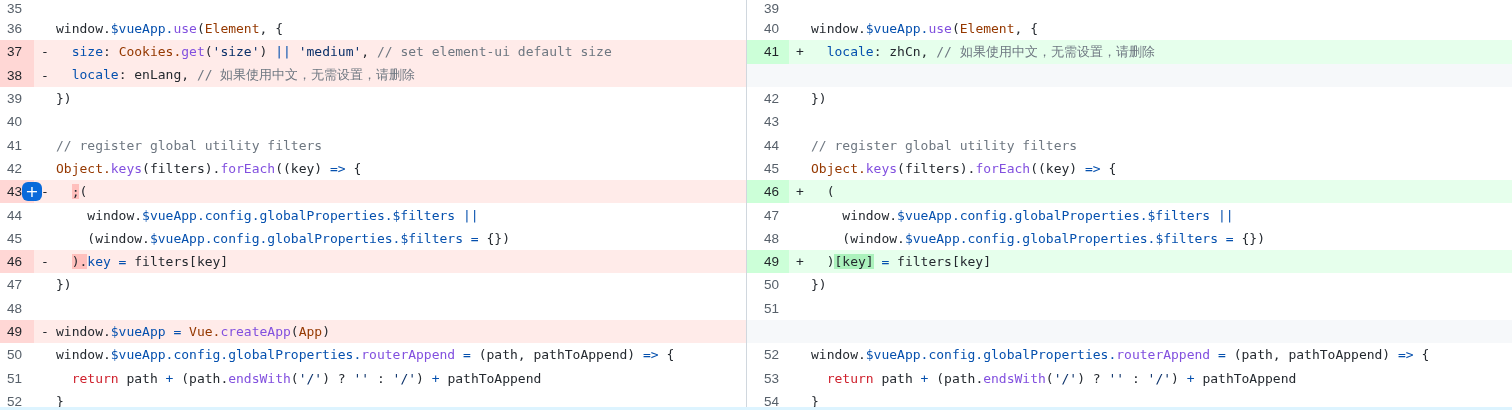 Image resolution: width=1512 pixels, height=410 pixels. Describe the element at coordinates (908, 262) in the screenshot. I see `code-line: )[key] = filters[key]` at that location.